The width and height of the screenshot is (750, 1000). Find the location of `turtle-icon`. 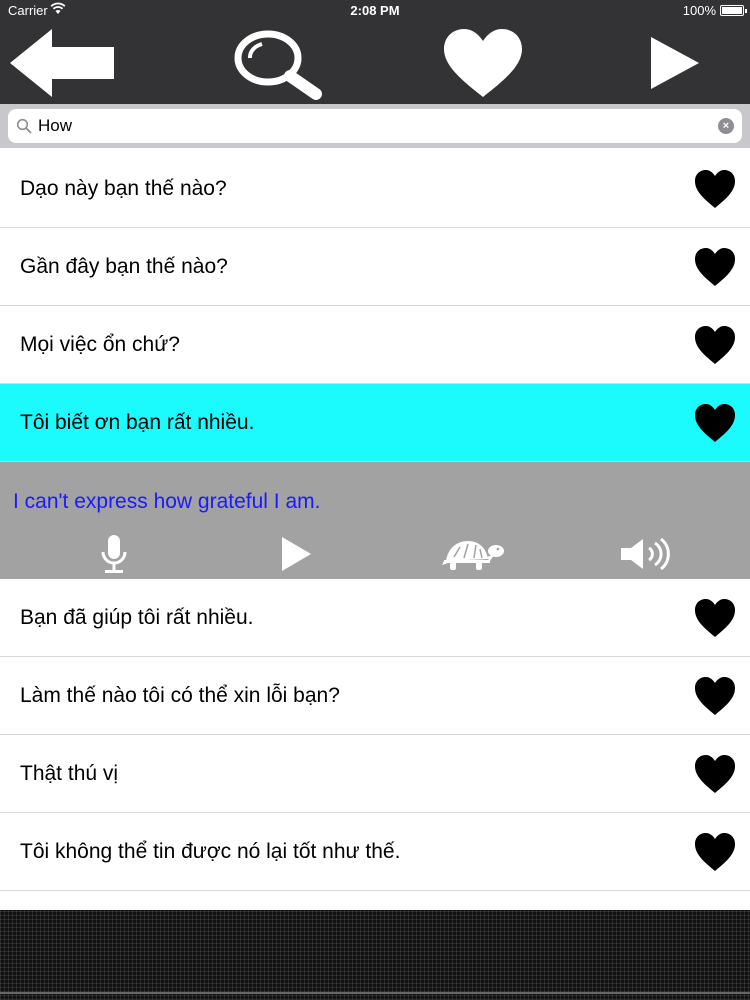

turtle-icon is located at coordinates (473, 555).